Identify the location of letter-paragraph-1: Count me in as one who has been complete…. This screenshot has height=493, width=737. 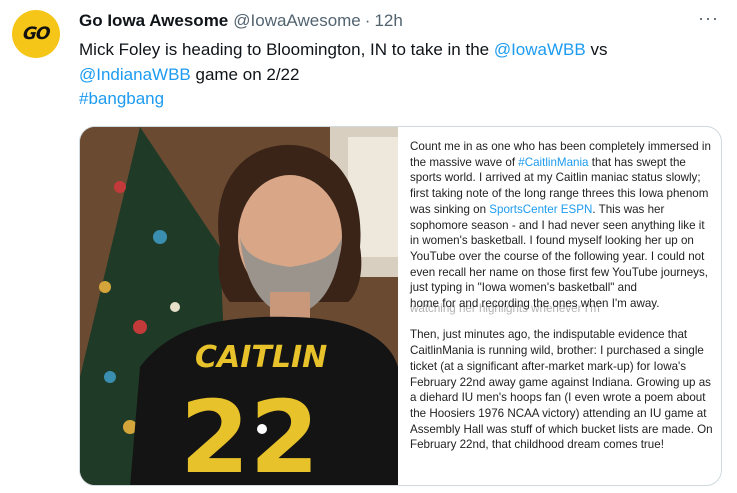
(562, 225).